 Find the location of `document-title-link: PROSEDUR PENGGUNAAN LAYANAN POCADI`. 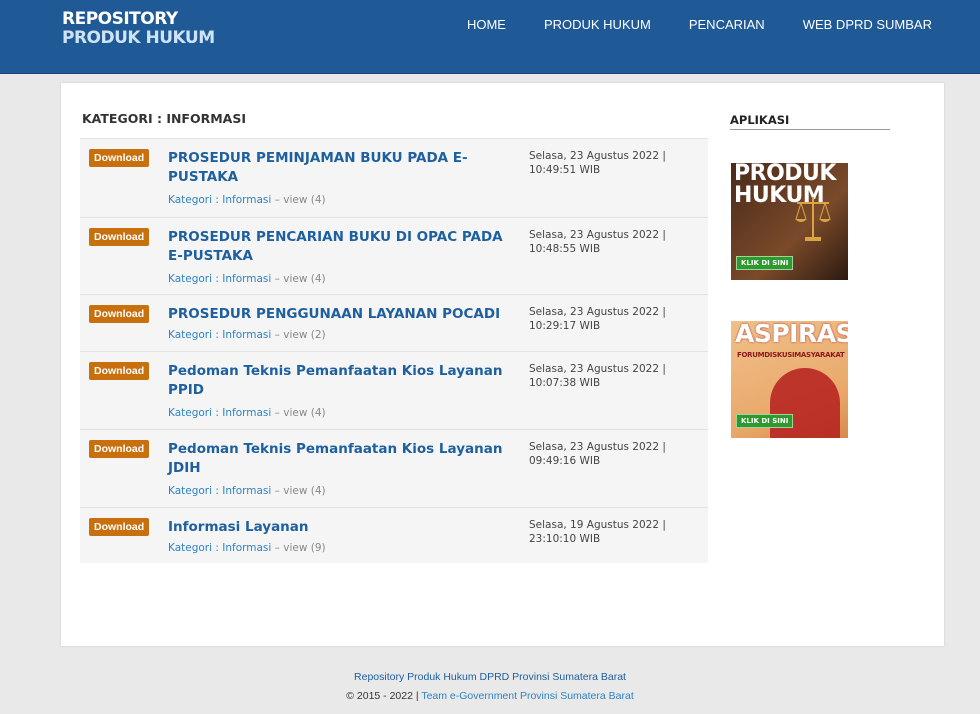

document-title-link: PROSEDUR PENGGUNAAN LAYANAN POCADI is located at coordinates (348, 314).